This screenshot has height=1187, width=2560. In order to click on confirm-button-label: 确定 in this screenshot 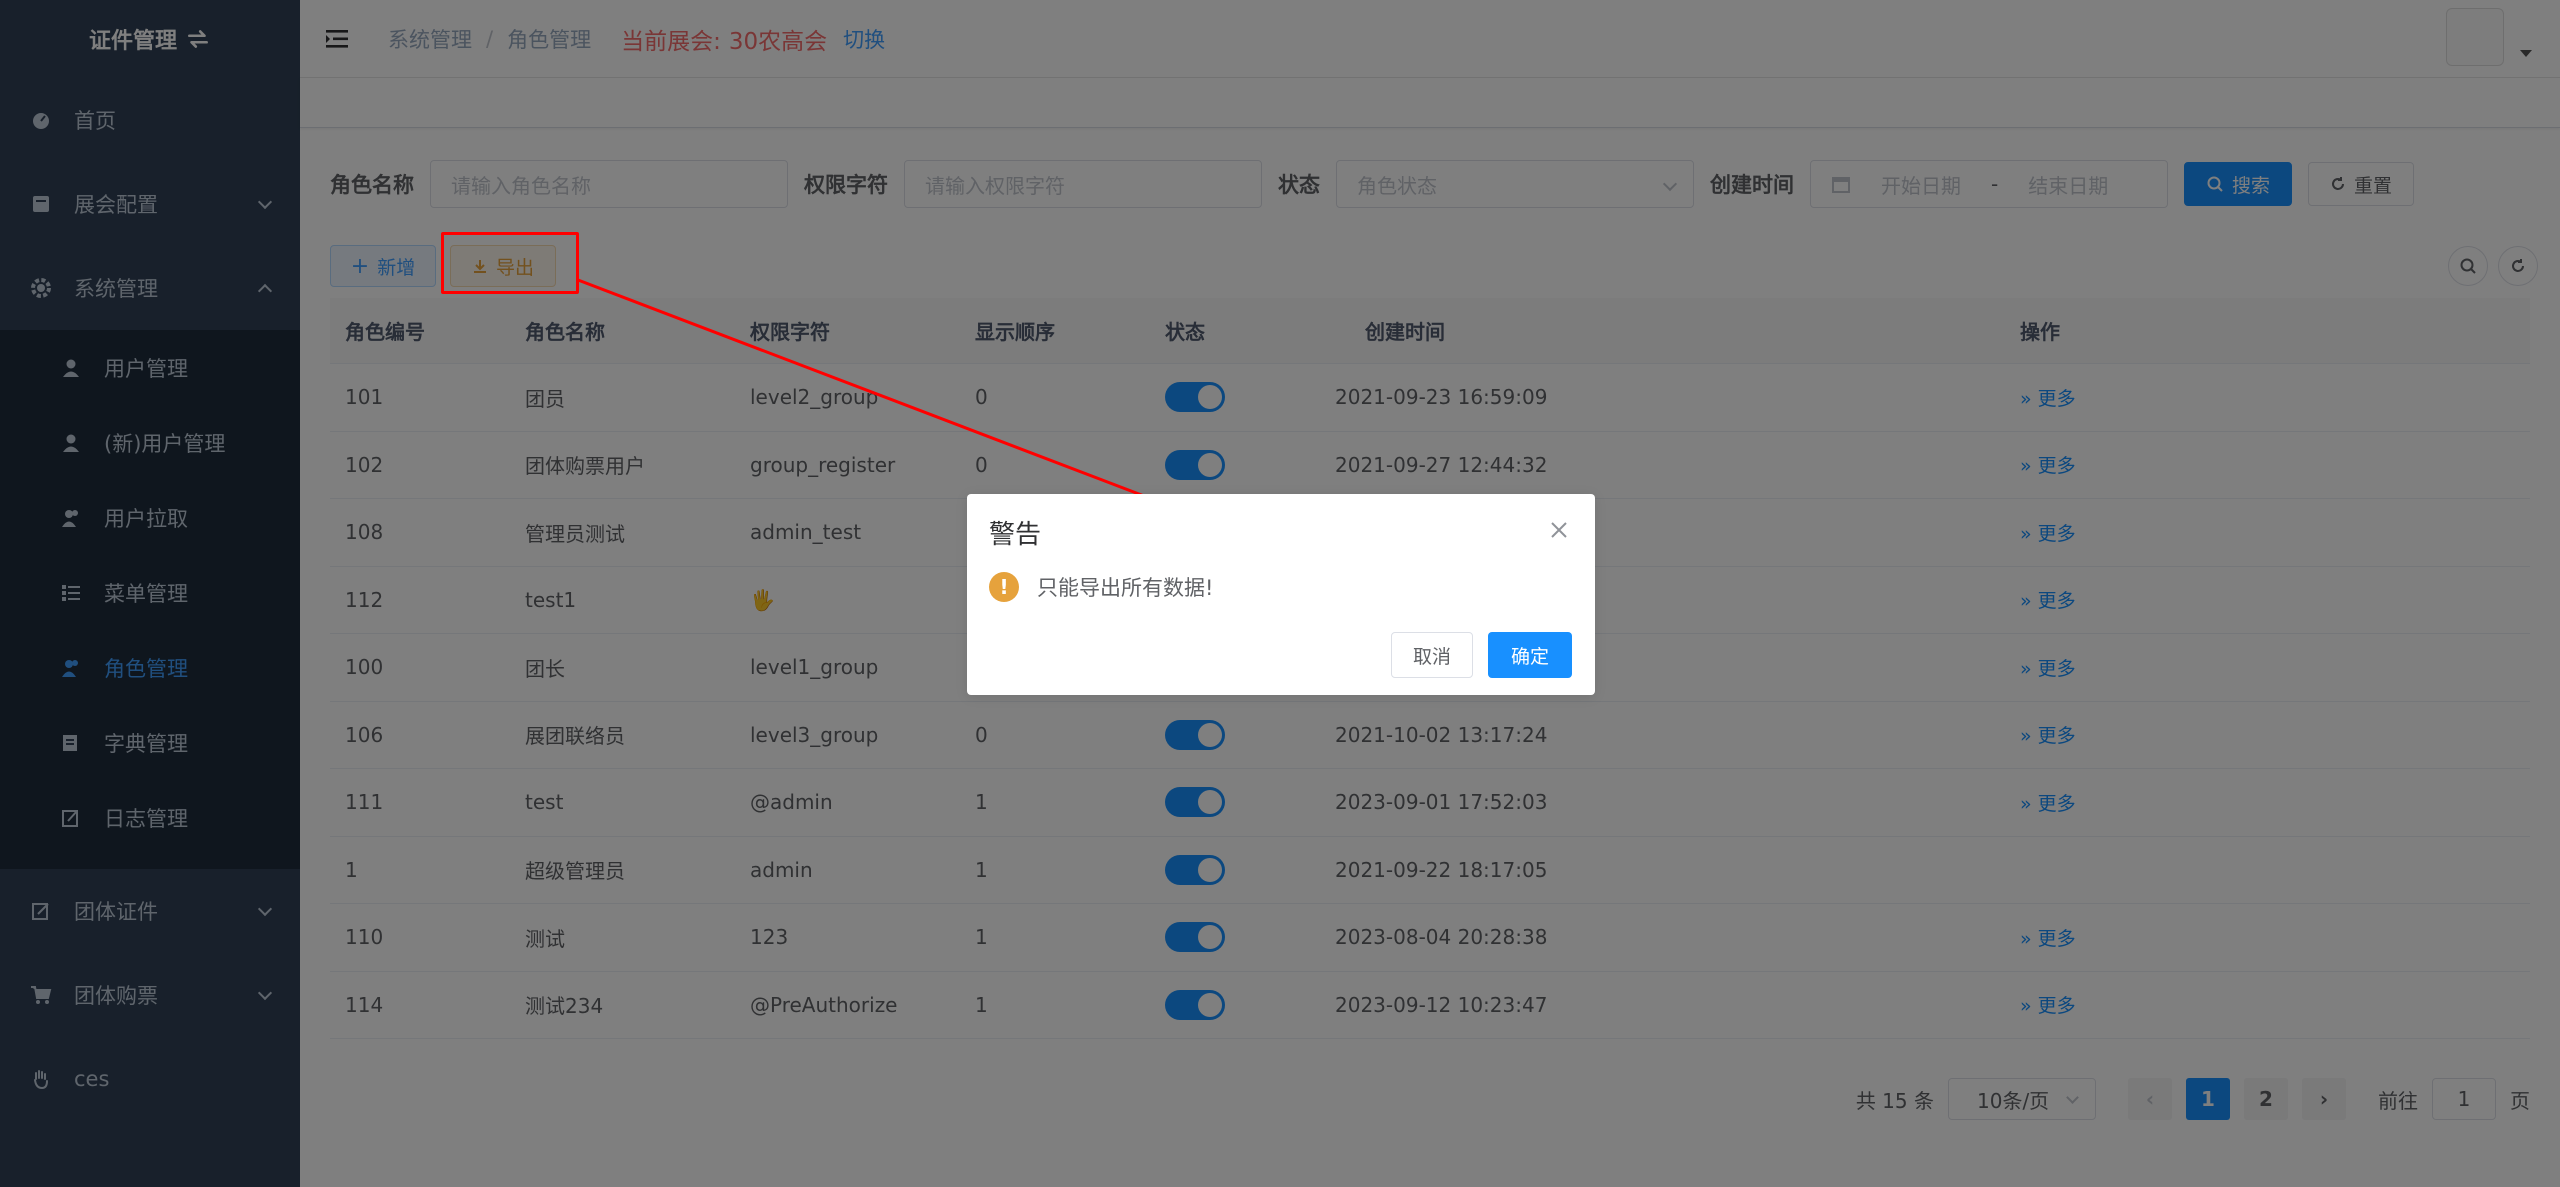, I will do `click(1529, 656)`.